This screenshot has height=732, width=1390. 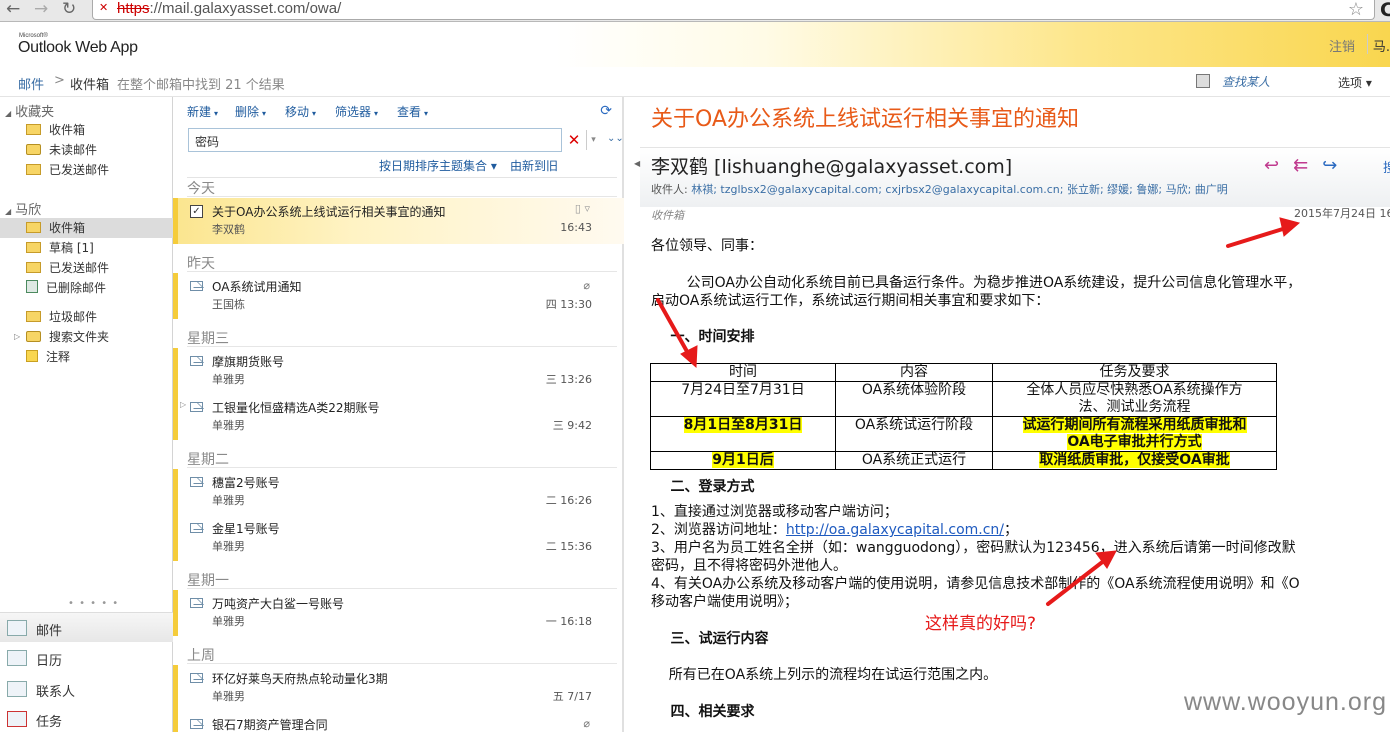 What do you see at coordinates (689, 357) in the screenshot?
I see `arrow-head-table` at bounding box center [689, 357].